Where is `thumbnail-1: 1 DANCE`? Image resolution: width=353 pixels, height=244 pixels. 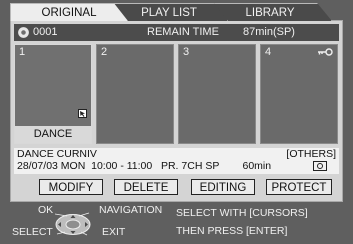
thumbnail-1: 1 DANCE is located at coordinates (53, 94).